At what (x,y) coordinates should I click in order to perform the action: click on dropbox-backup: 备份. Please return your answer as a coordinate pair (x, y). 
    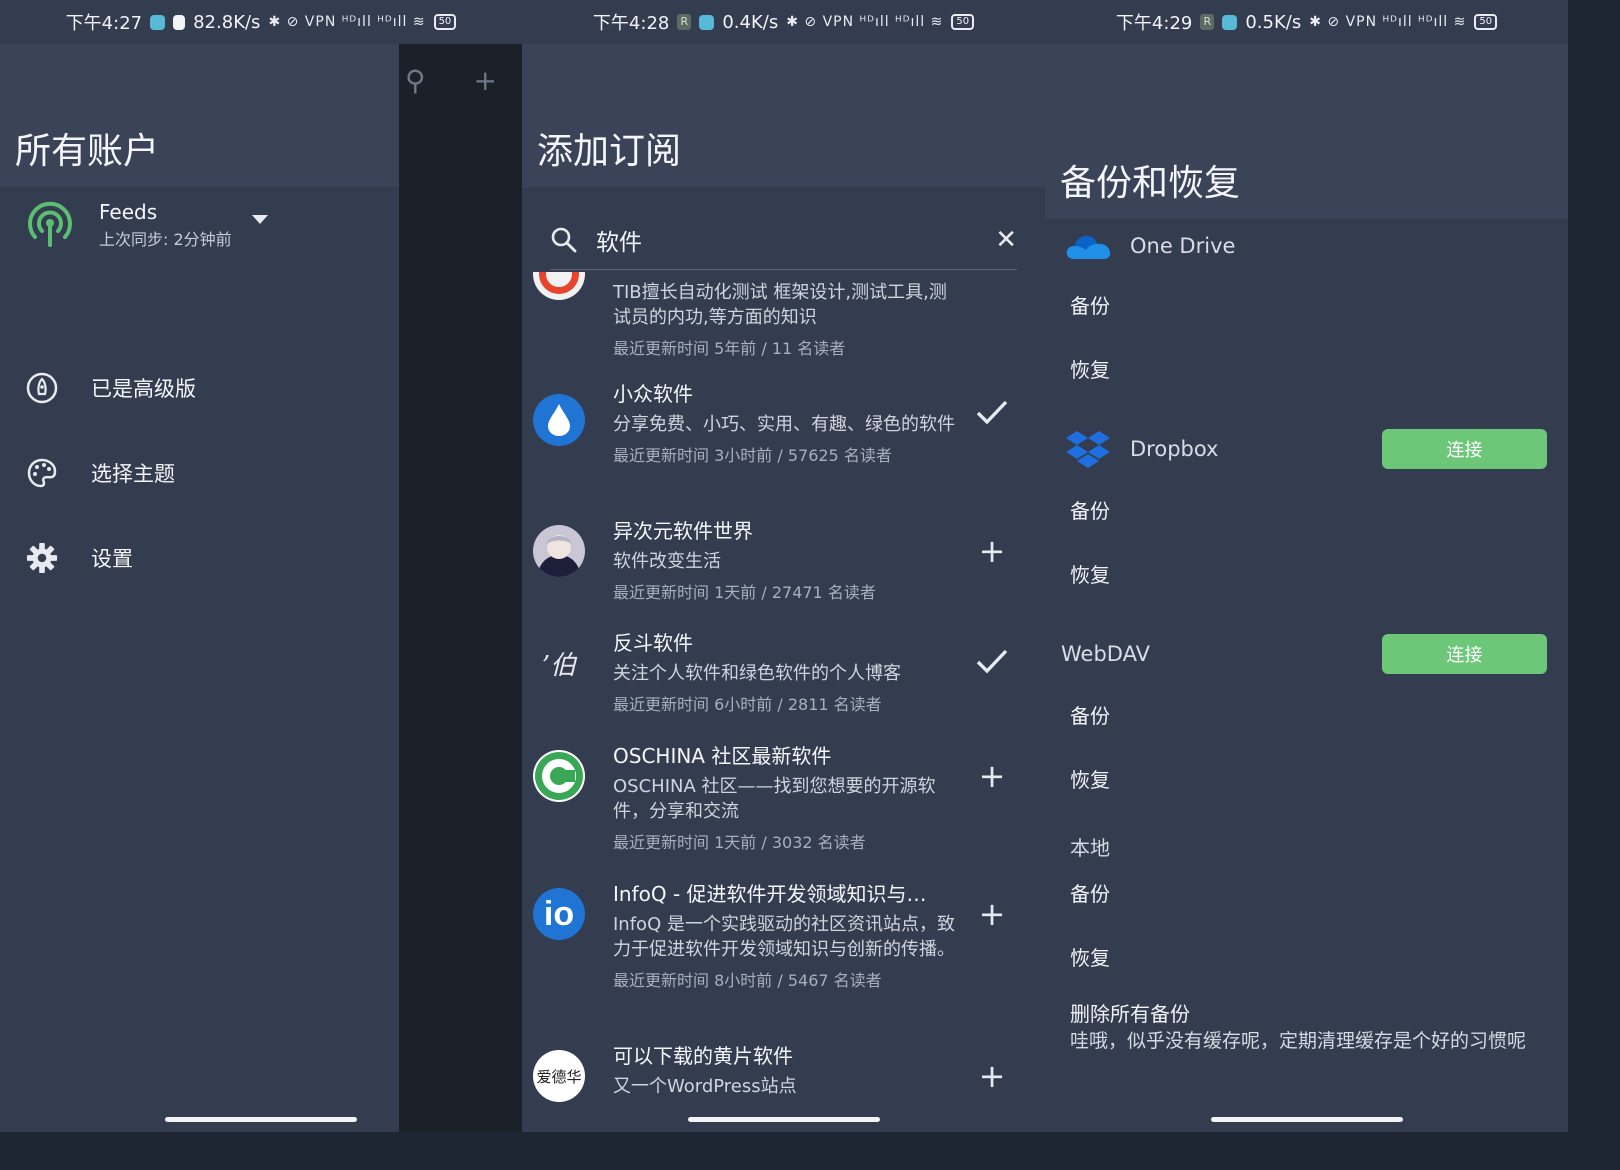
    Looking at the image, I should click on (1090, 509).